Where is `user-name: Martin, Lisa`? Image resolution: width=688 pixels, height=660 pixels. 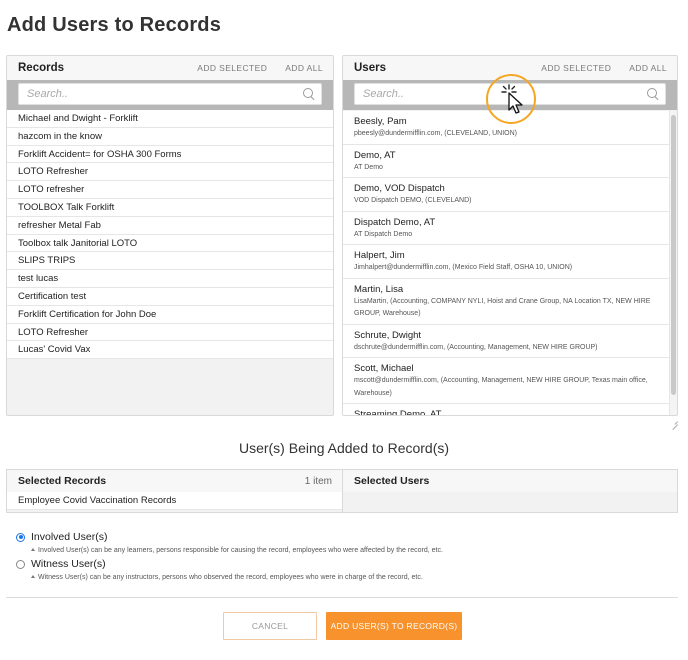 user-name: Martin, Lisa is located at coordinates (379, 289).